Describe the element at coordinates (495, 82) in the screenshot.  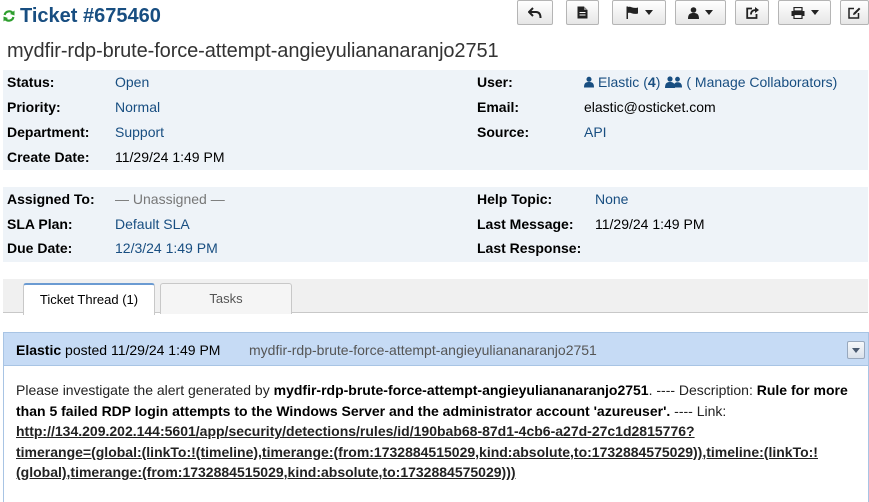
I see `user-label: User:` at that location.